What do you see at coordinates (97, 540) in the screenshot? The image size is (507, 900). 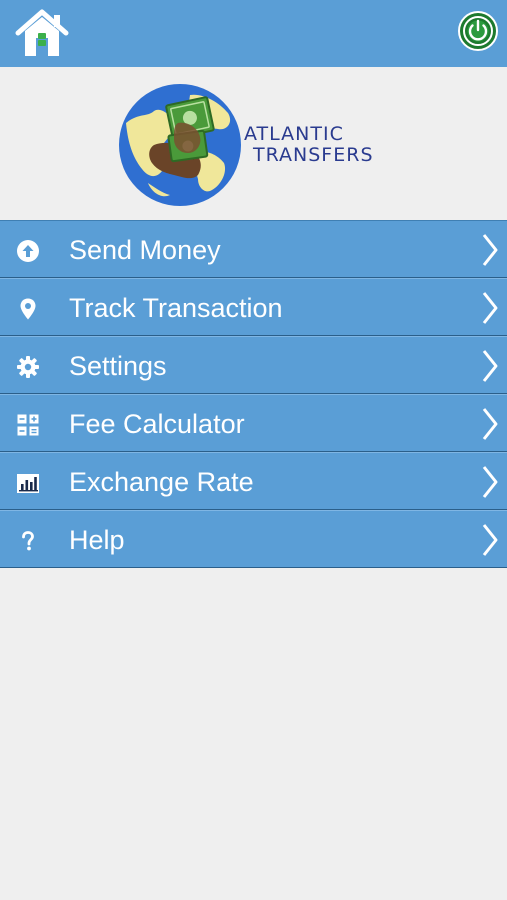 I see `menu-item-label: Help` at bounding box center [97, 540].